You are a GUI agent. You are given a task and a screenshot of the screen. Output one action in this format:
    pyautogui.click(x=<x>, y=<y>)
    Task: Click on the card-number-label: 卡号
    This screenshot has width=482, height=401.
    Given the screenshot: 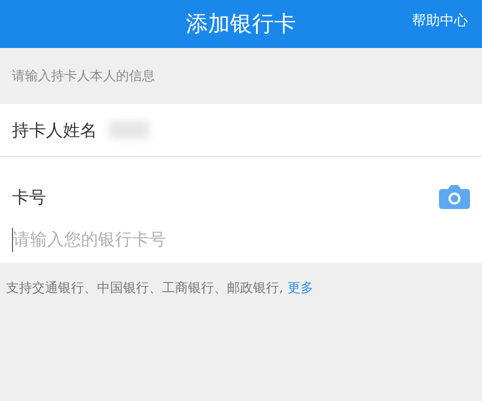 What is the action you would take?
    pyautogui.click(x=29, y=197)
    